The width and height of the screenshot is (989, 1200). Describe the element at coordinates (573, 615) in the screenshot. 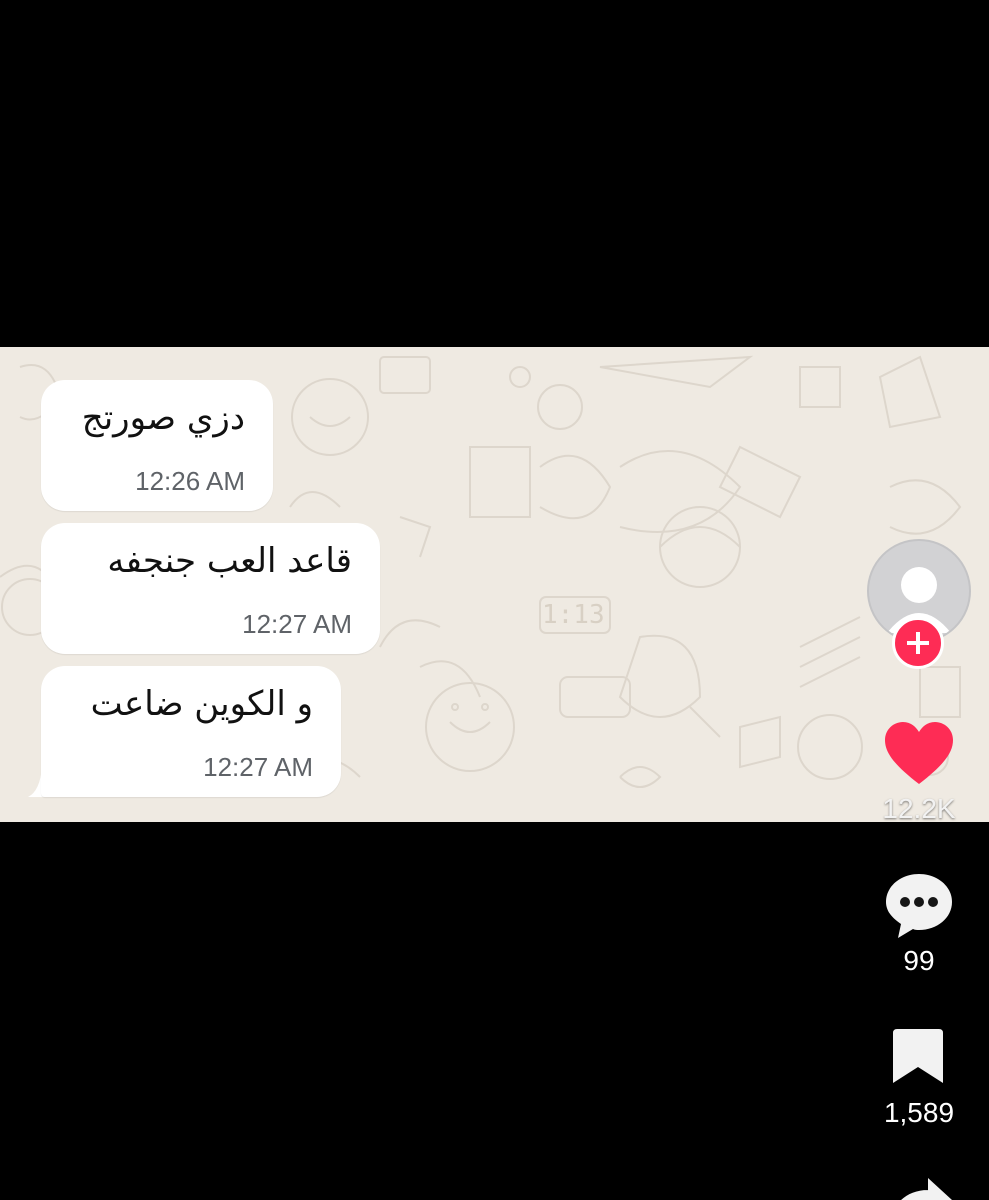

I see `doodle-clock-text: 1:13` at that location.